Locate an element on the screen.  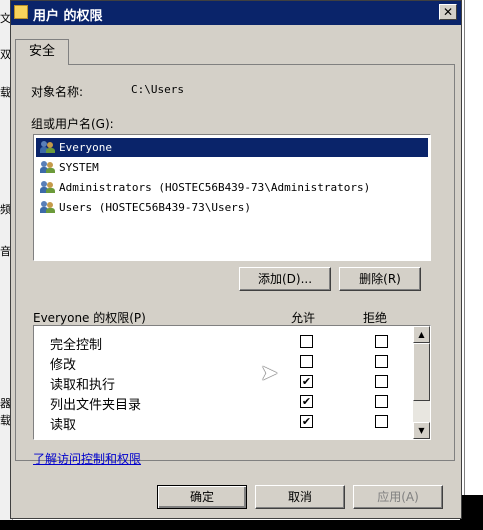
folder-icon is located at coordinates (21, 12).